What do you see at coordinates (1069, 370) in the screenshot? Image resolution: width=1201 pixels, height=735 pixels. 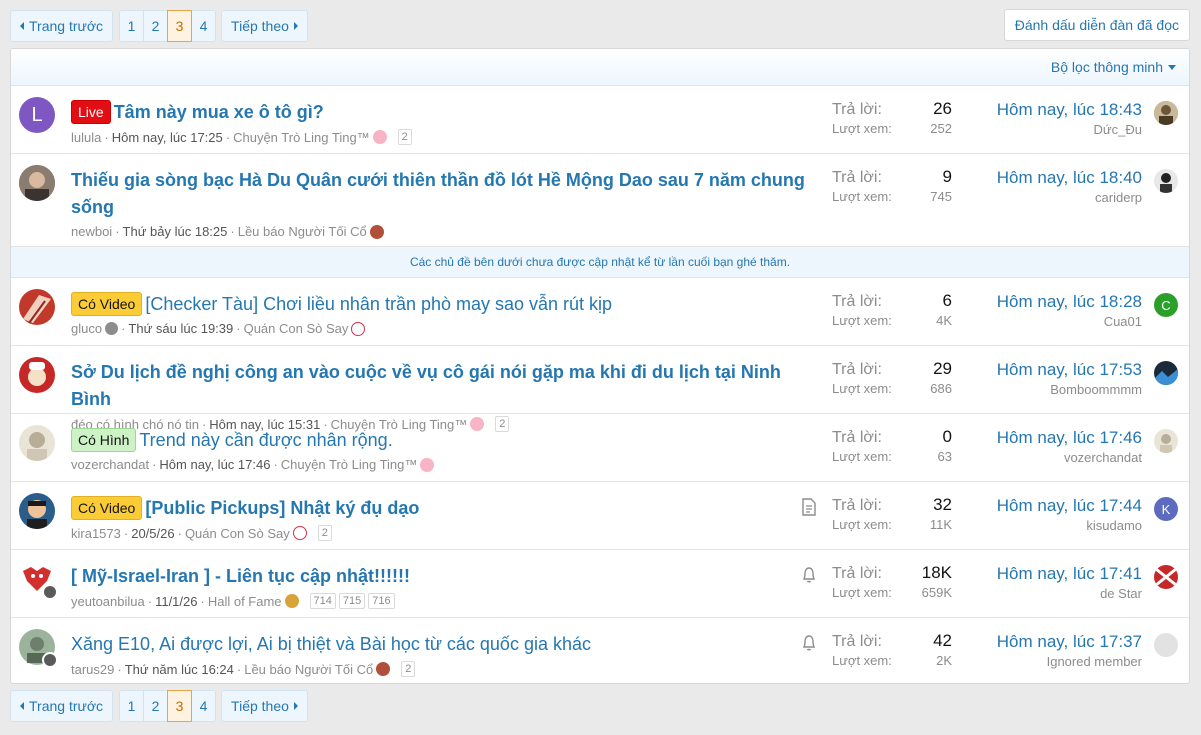 I see `latest-time: Hôm nay, lúc 17:53` at bounding box center [1069, 370].